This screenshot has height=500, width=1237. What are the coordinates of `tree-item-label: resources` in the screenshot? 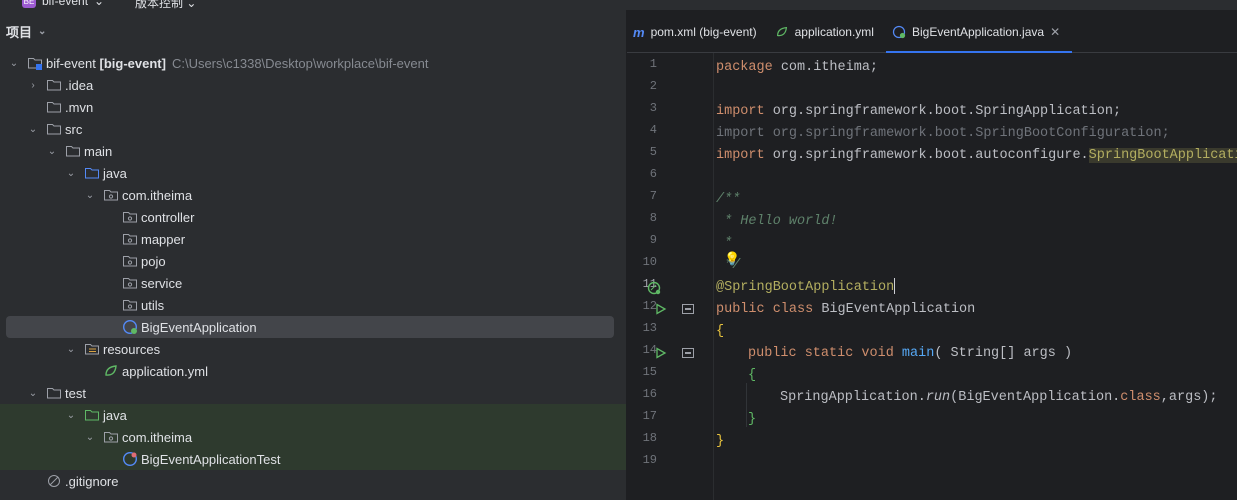 It's located at (132, 349).